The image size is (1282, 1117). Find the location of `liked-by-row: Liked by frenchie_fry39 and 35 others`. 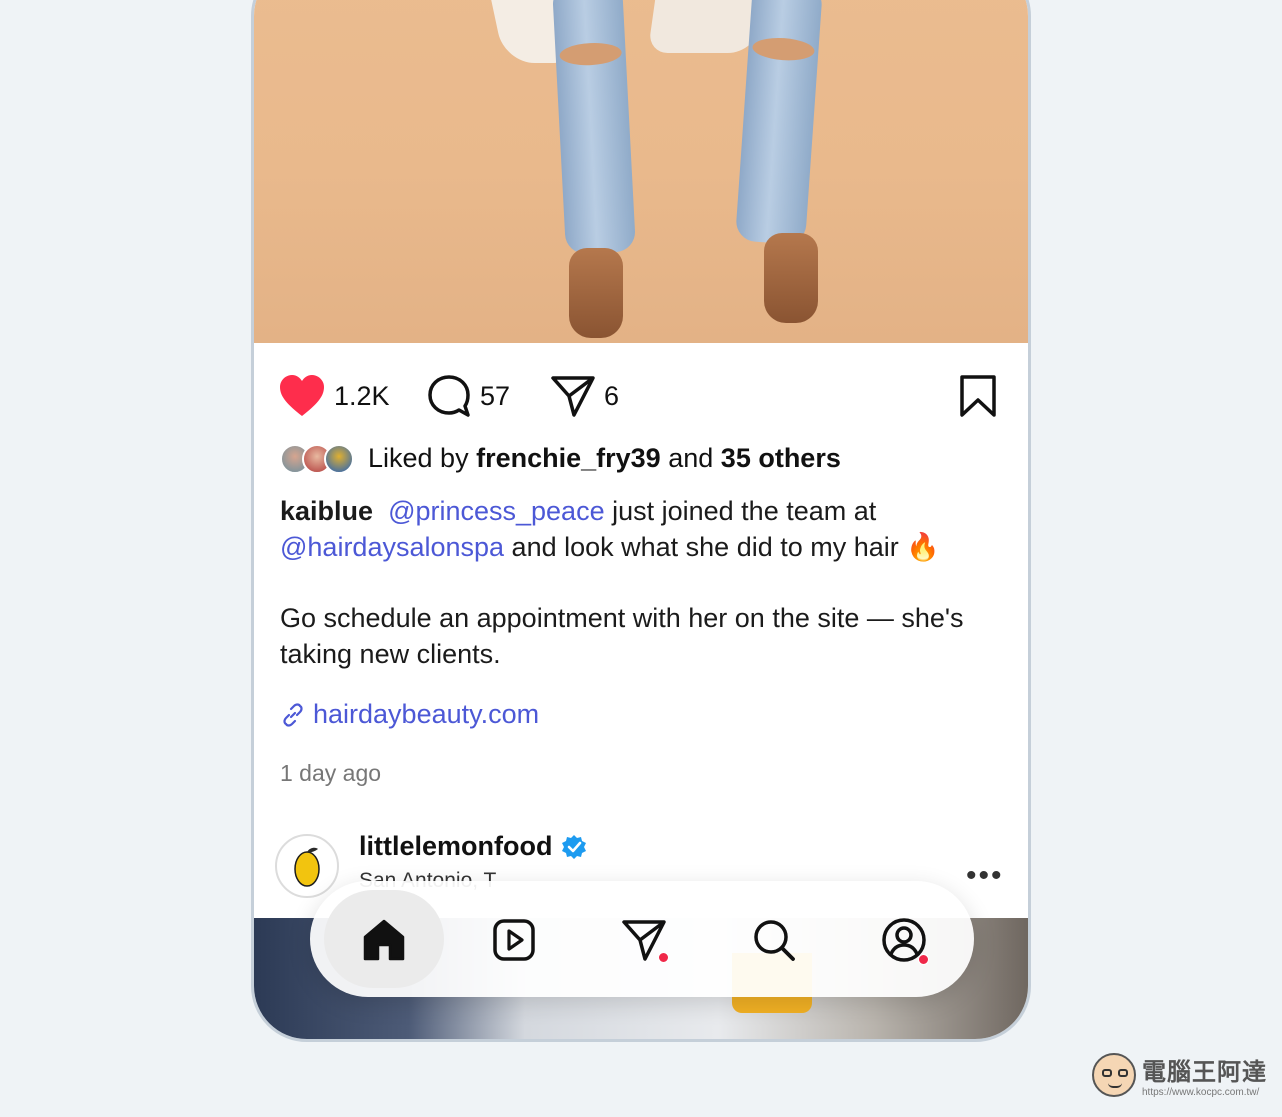

liked-by-row: Liked by frenchie_fry39 and 35 others is located at coordinates (560, 458).